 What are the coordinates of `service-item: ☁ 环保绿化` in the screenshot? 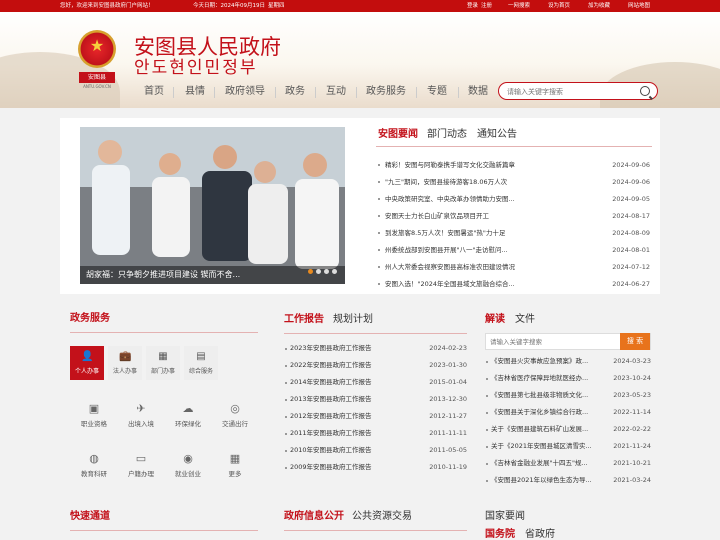 It's located at (188, 417).